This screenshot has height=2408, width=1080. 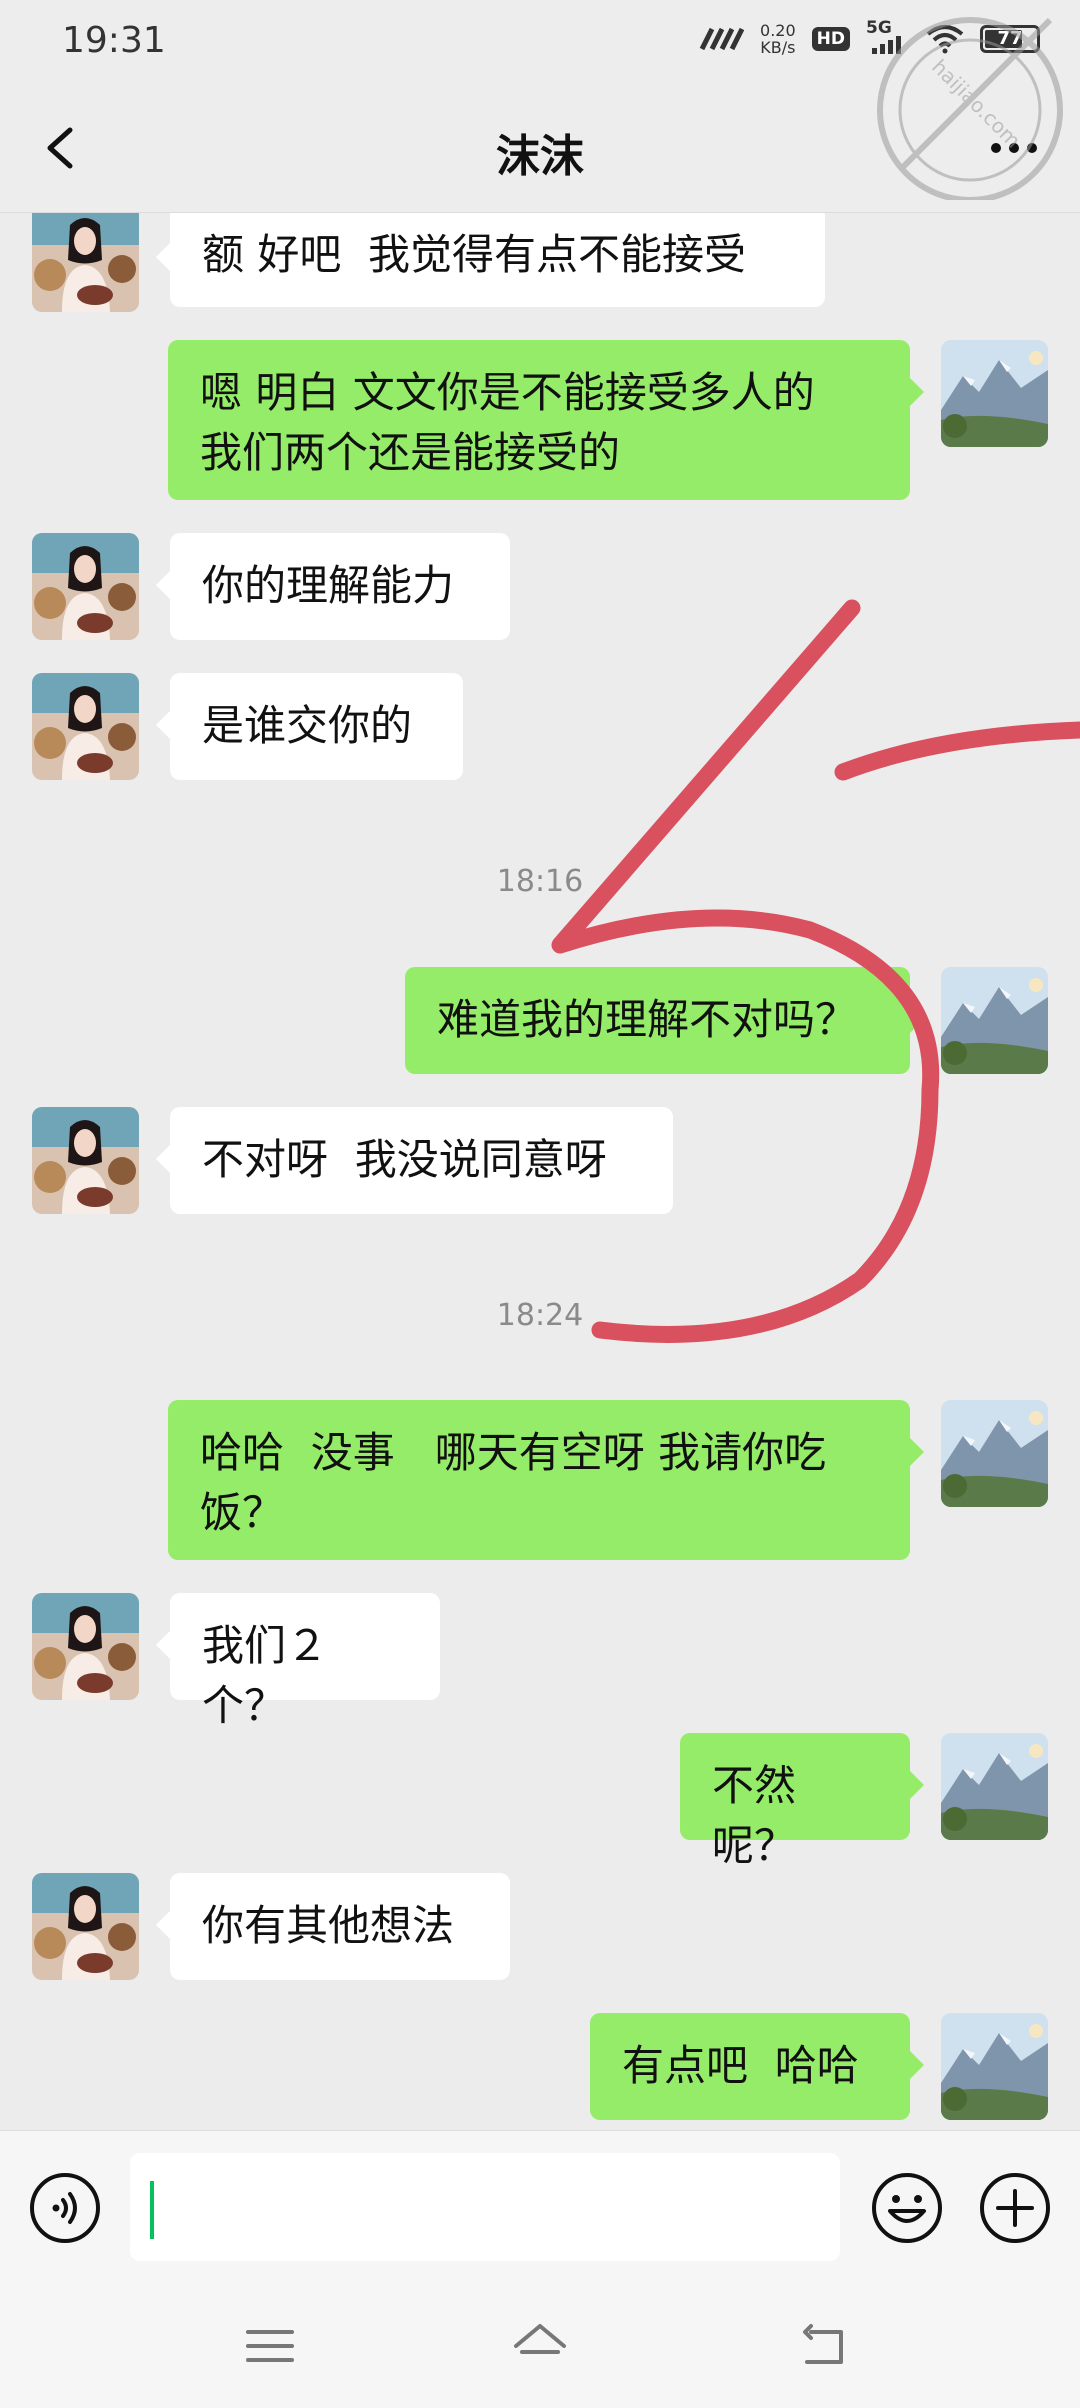 What do you see at coordinates (830, 39) in the screenshot?
I see `hd-badge: HD` at bounding box center [830, 39].